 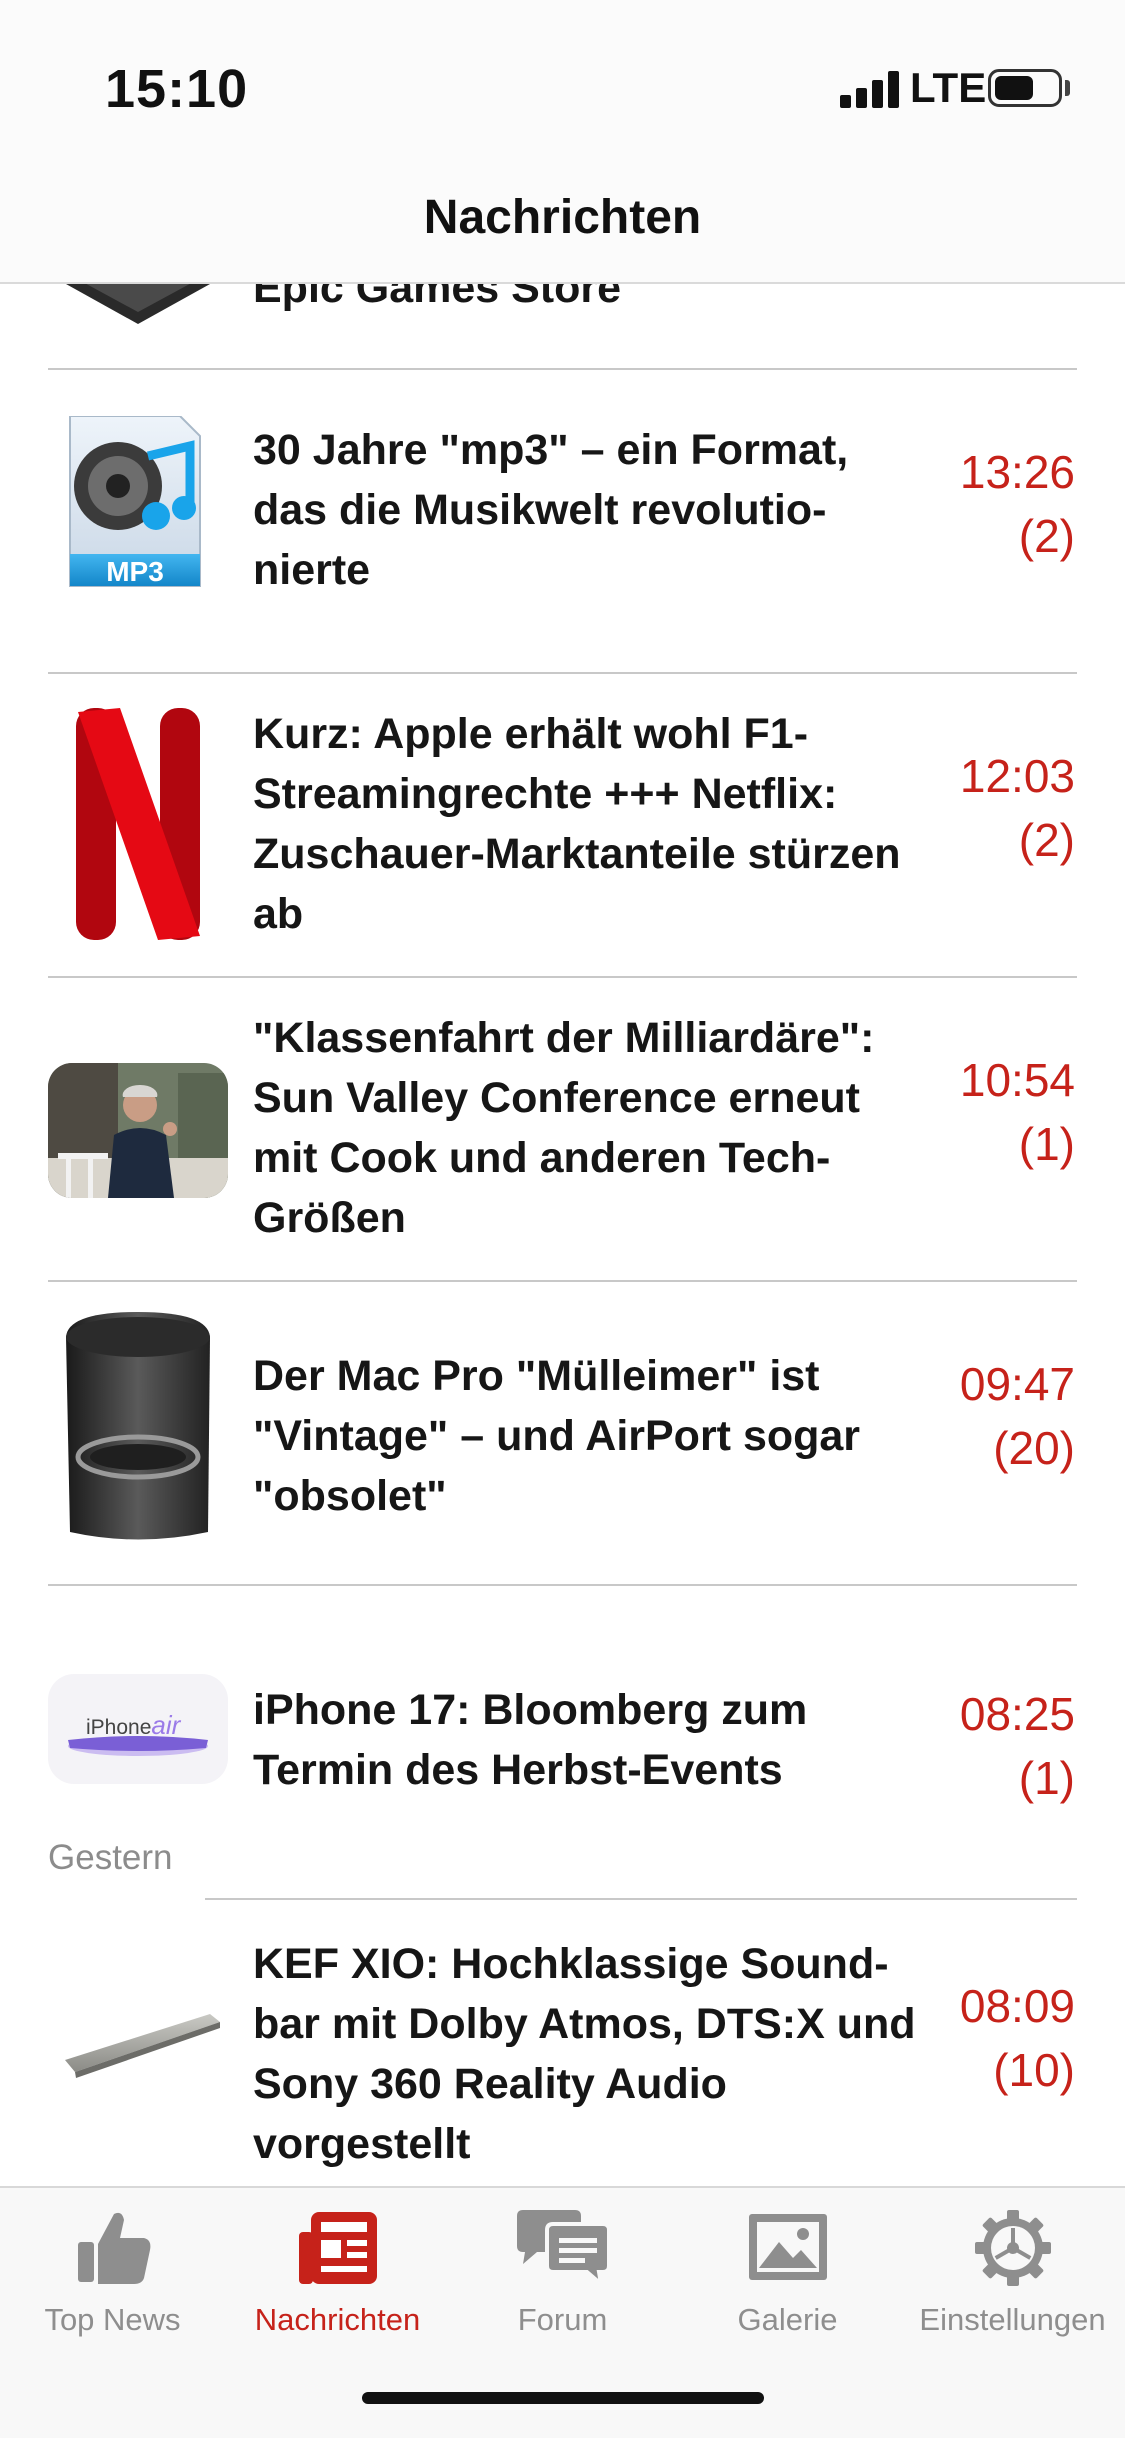 I want to click on tab-label: Einstellungen, so click(x=1012, y=2319).